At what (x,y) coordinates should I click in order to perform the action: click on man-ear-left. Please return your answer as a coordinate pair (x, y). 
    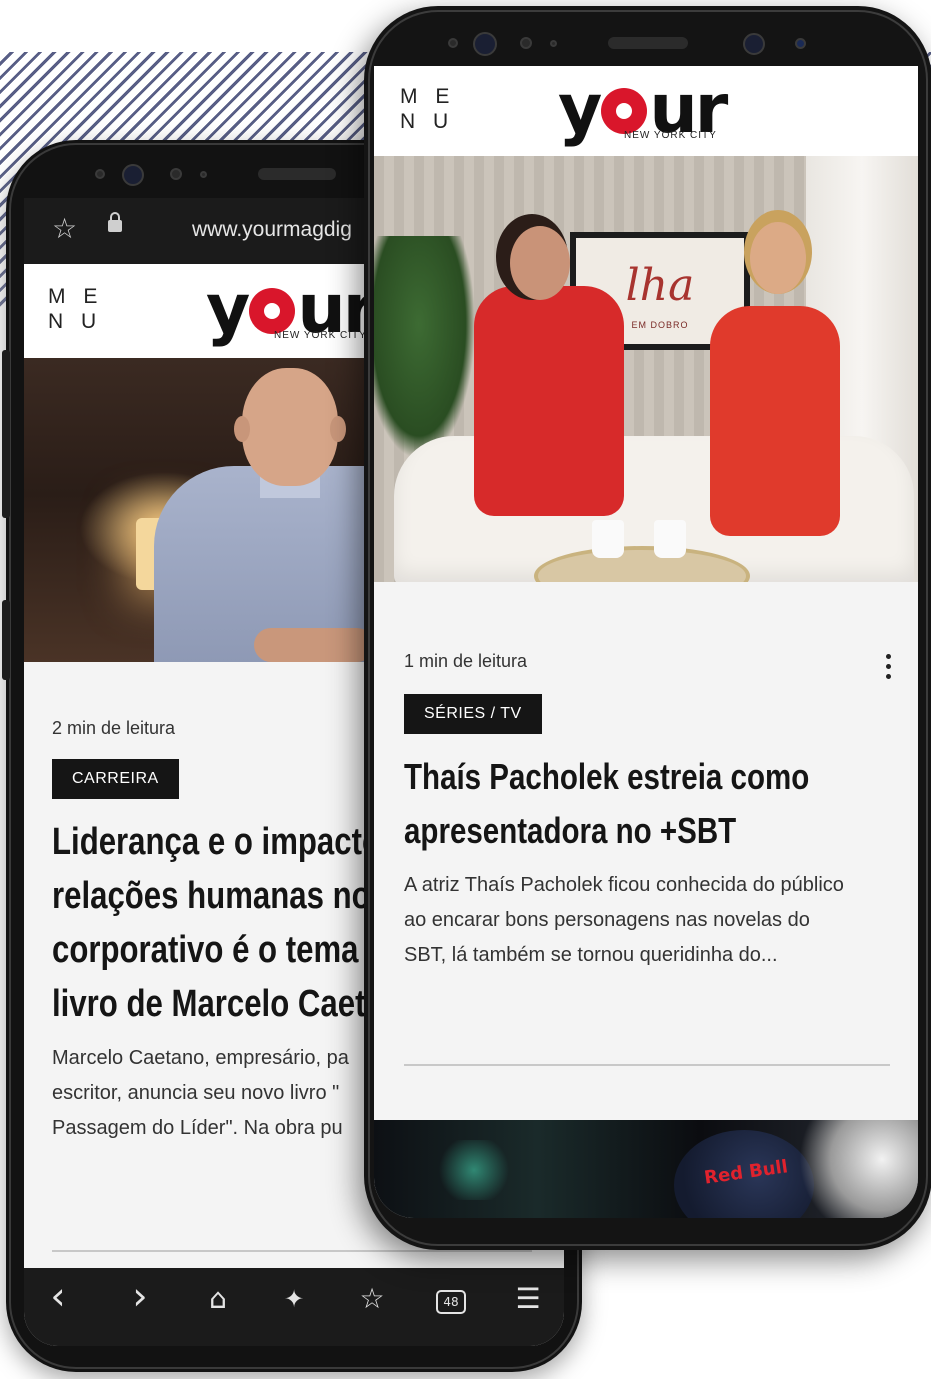
    Looking at the image, I should click on (242, 429).